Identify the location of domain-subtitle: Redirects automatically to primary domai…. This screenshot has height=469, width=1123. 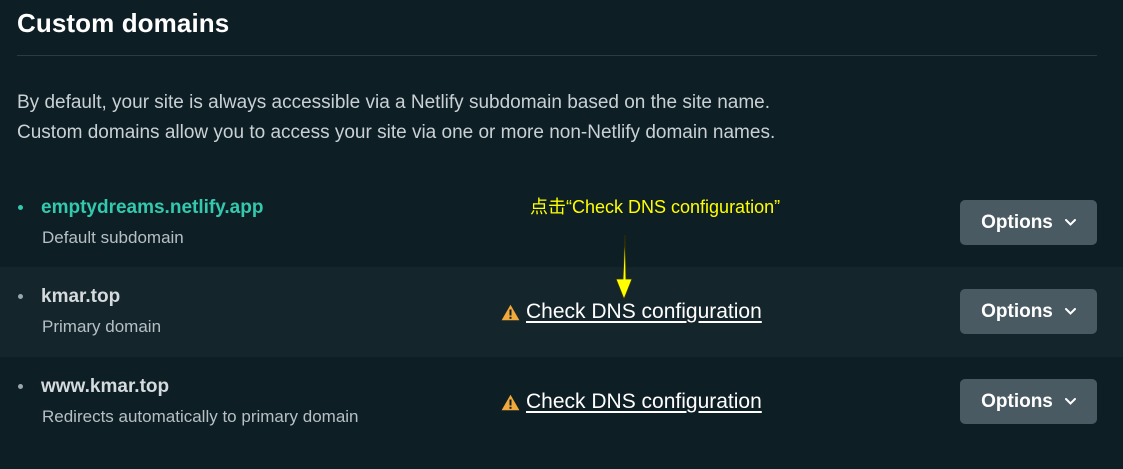
(200, 416).